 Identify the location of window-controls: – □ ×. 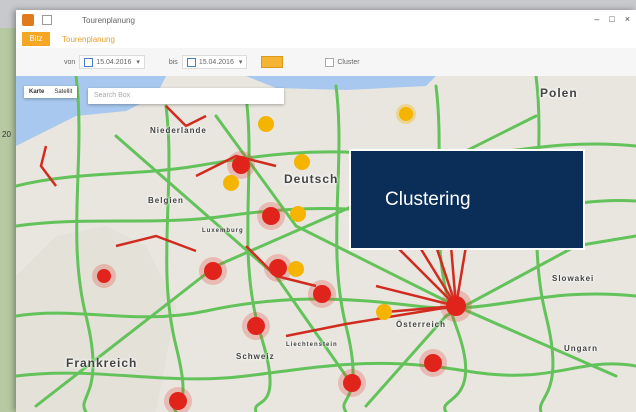
(612, 19).